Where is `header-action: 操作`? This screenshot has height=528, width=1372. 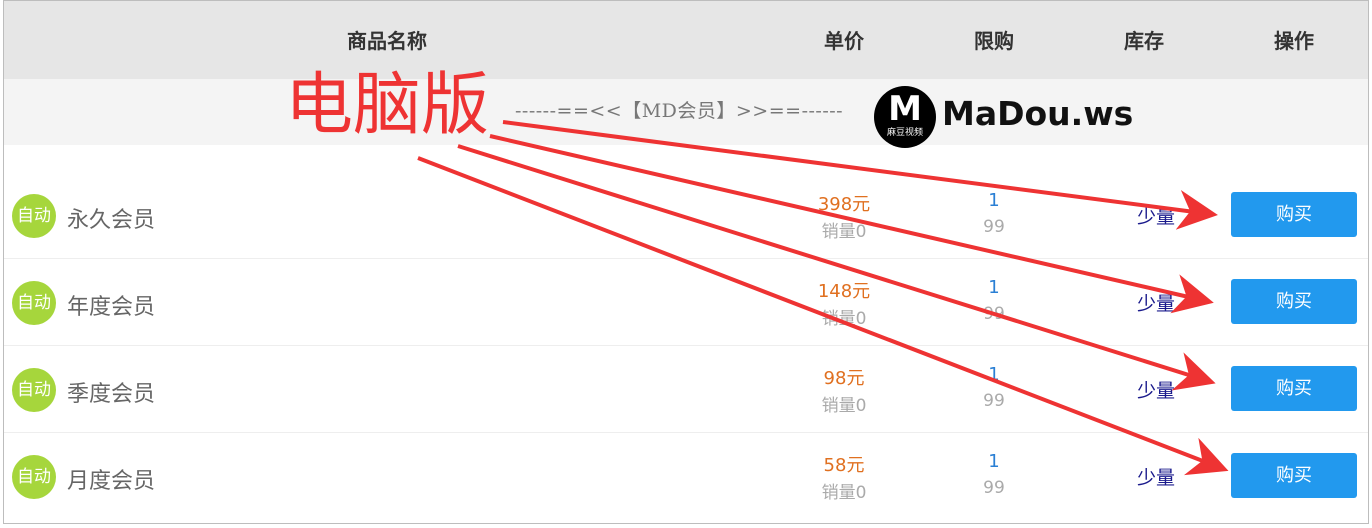
header-action: 操作 is located at coordinates (1294, 41).